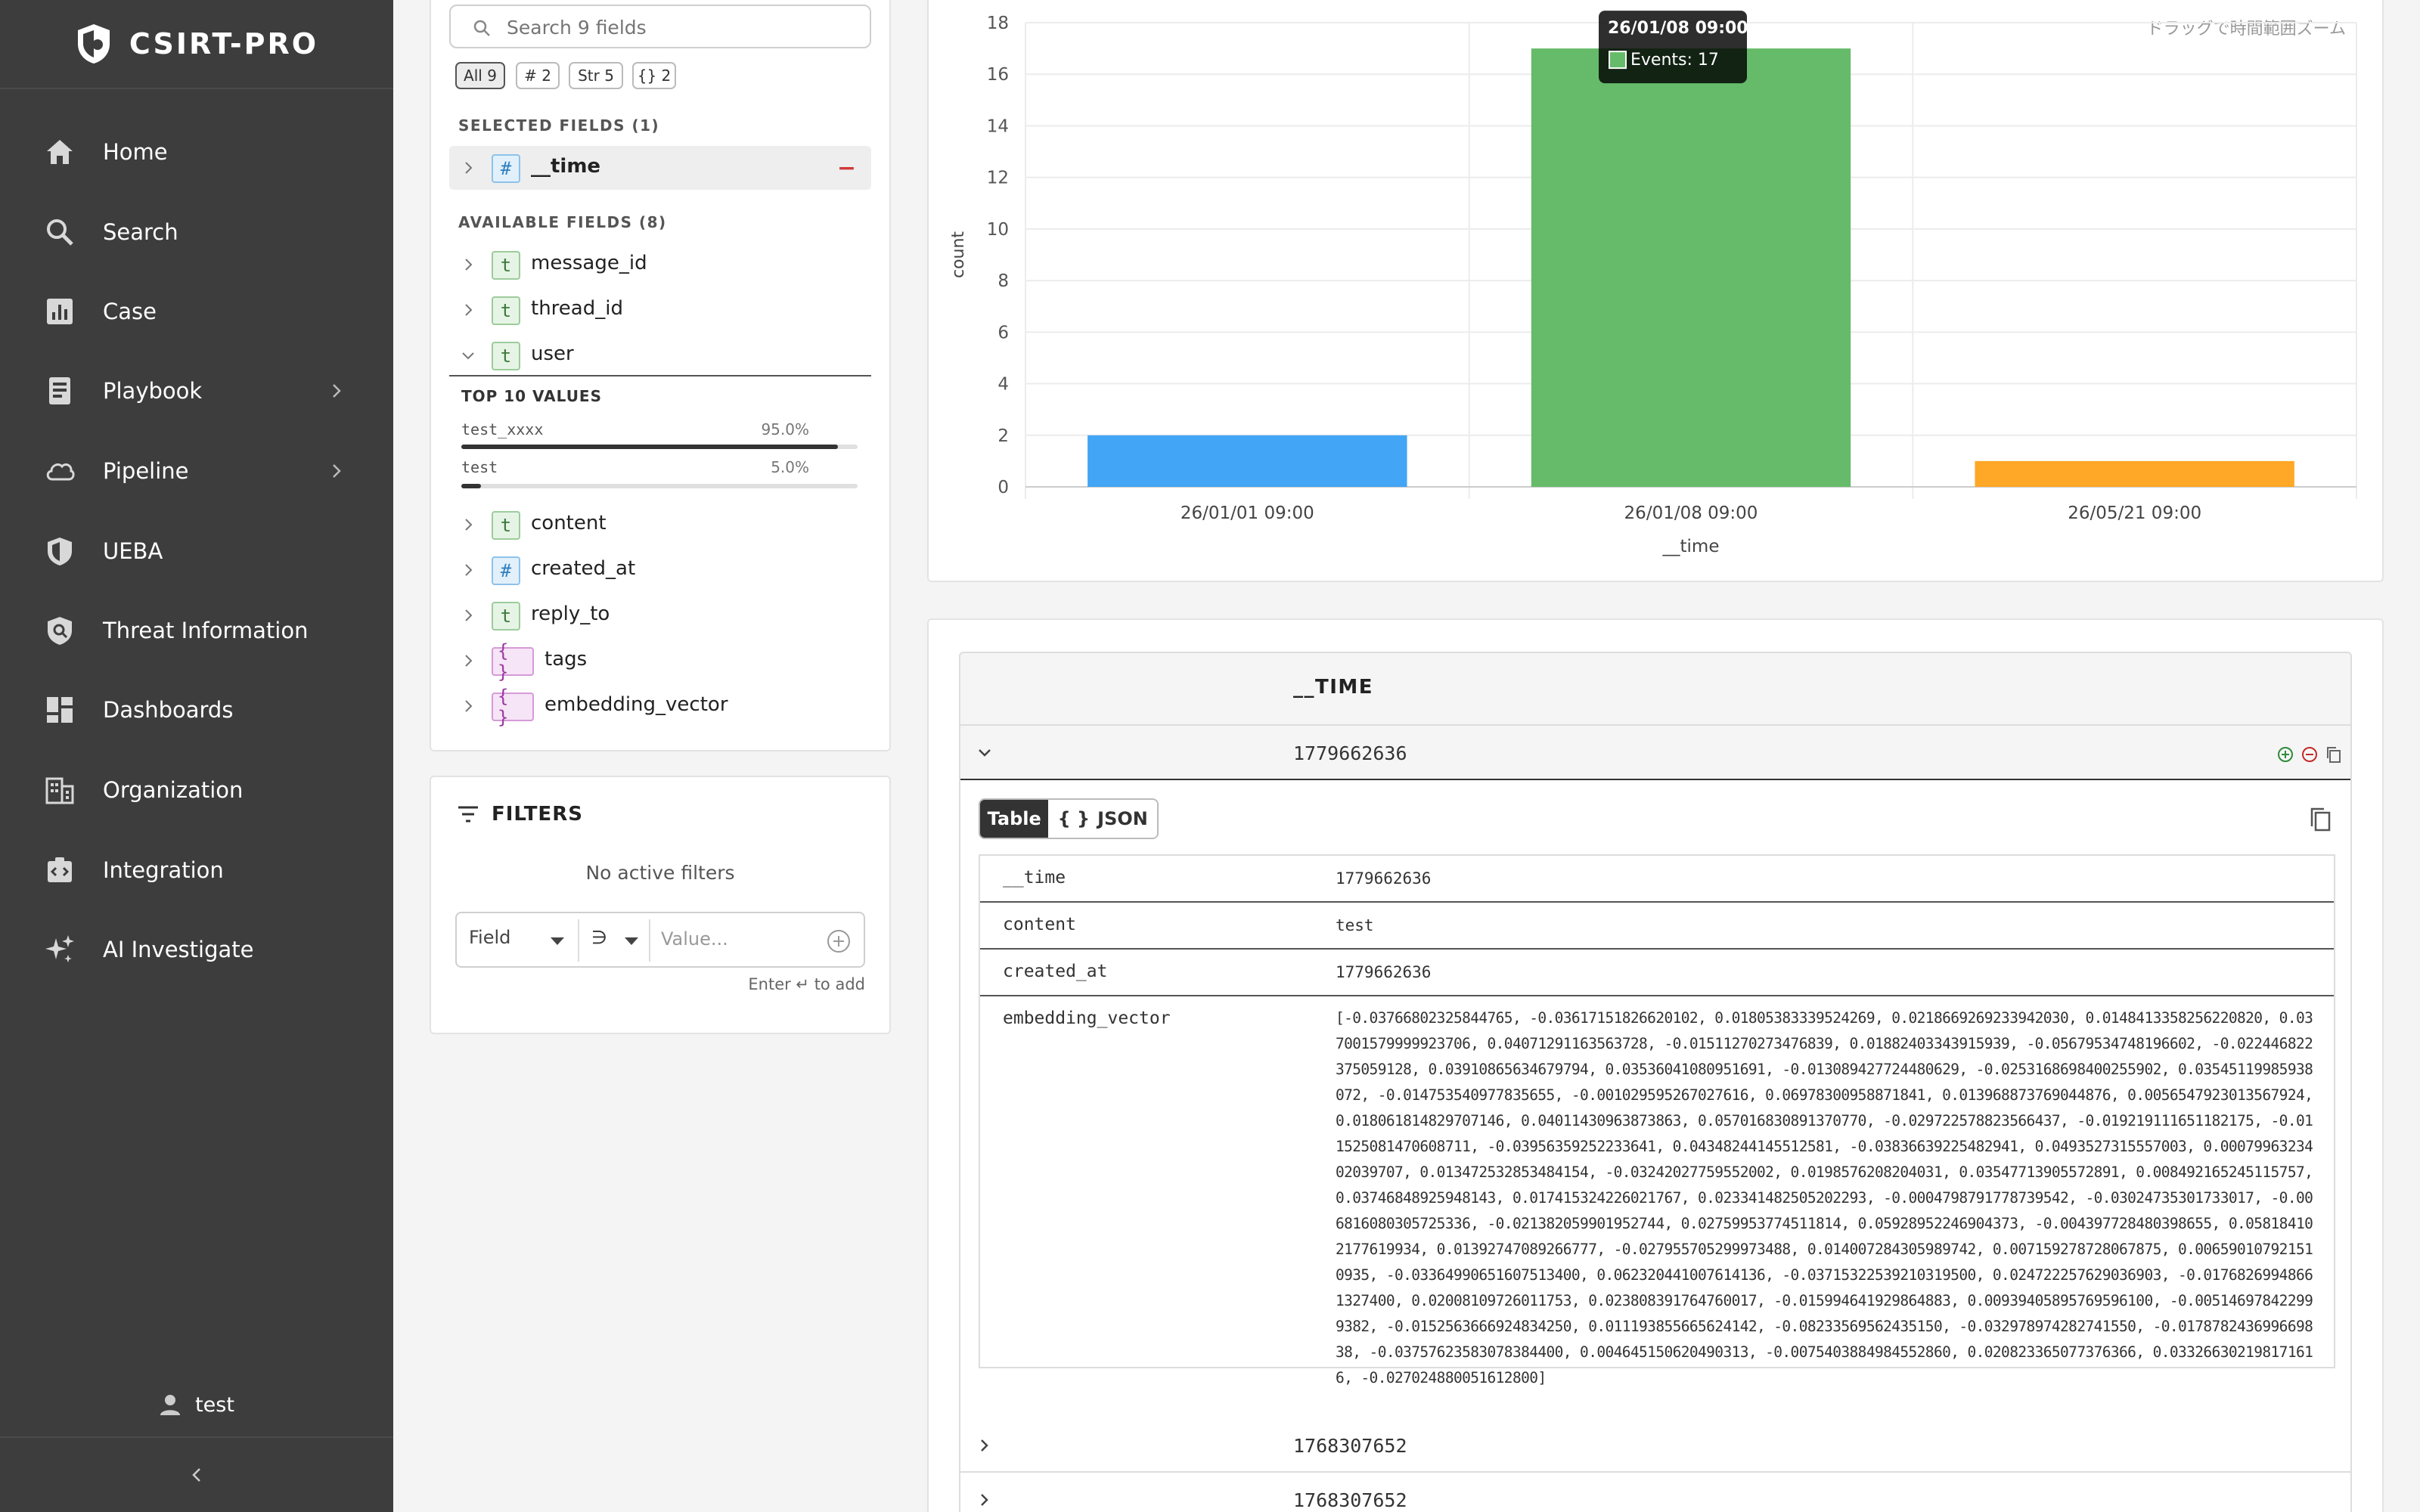 The height and width of the screenshot is (1512, 2420). Describe the element at coordinates (998, 230) in the screenshot. I see `y-tick-label: 10` at that location.